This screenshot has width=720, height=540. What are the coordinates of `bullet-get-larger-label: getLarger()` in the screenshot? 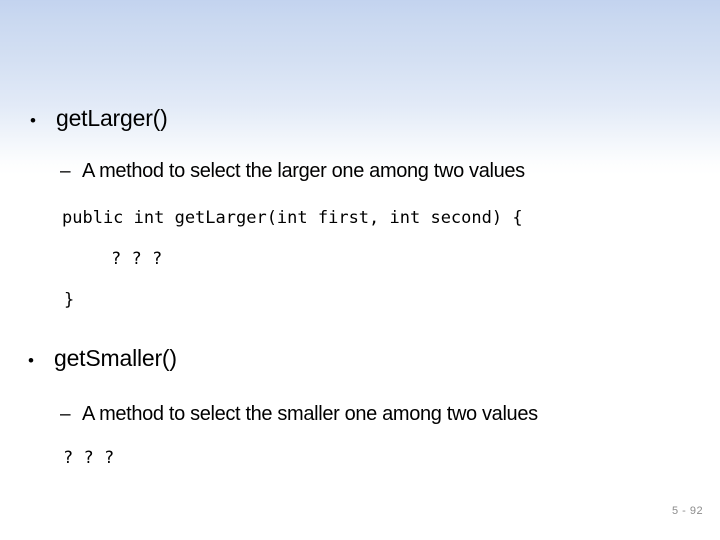 It's located at (112, 118).